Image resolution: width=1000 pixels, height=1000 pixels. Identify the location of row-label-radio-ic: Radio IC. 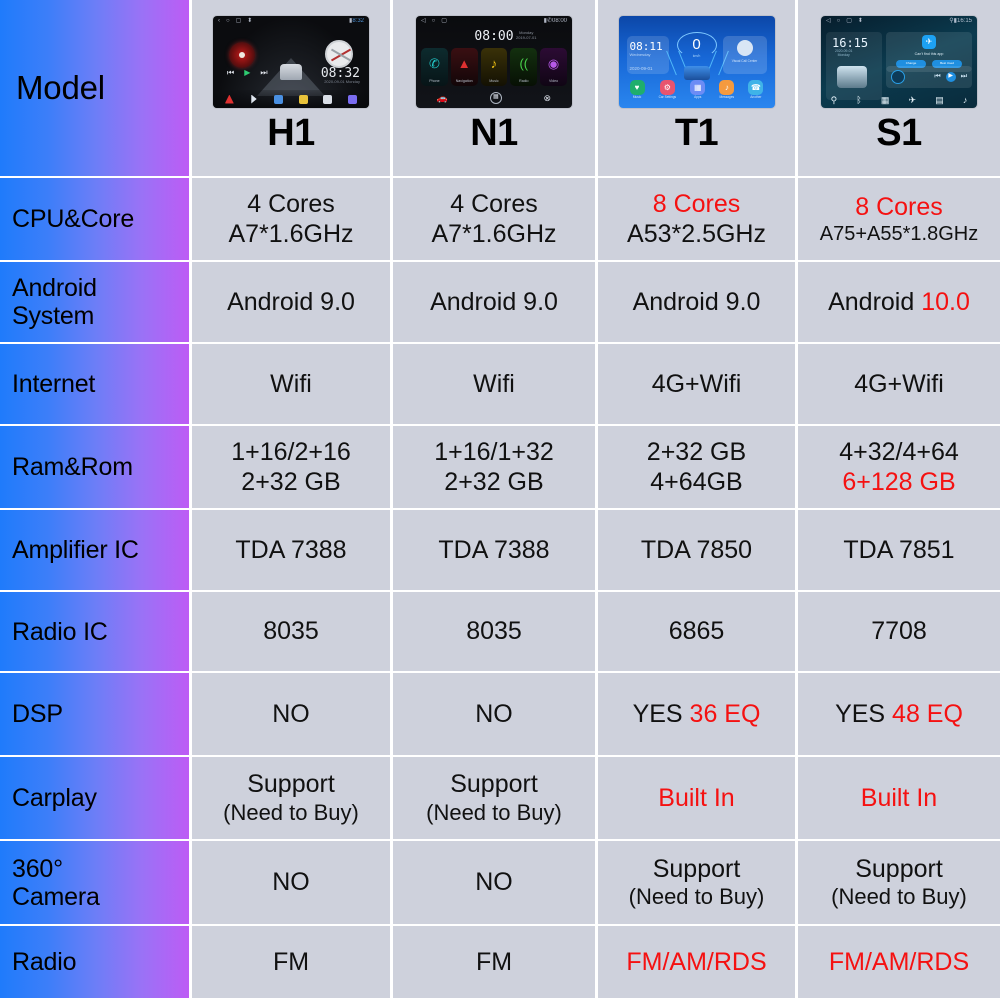
(94, 632).